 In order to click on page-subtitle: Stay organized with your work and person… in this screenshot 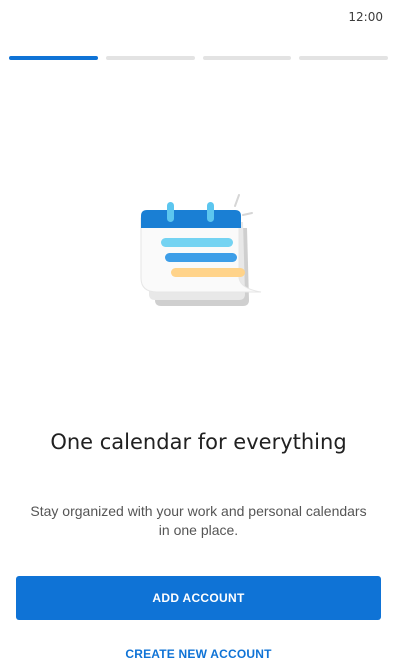, I will do `click(198, 520)`.